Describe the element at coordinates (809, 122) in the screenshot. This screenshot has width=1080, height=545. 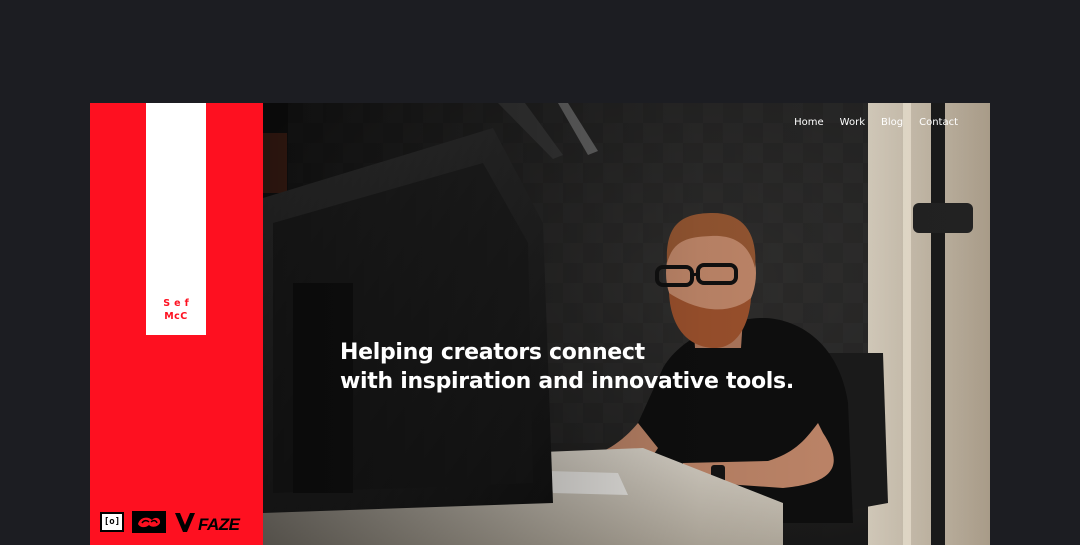
I see `nav-home: Home` at that location.